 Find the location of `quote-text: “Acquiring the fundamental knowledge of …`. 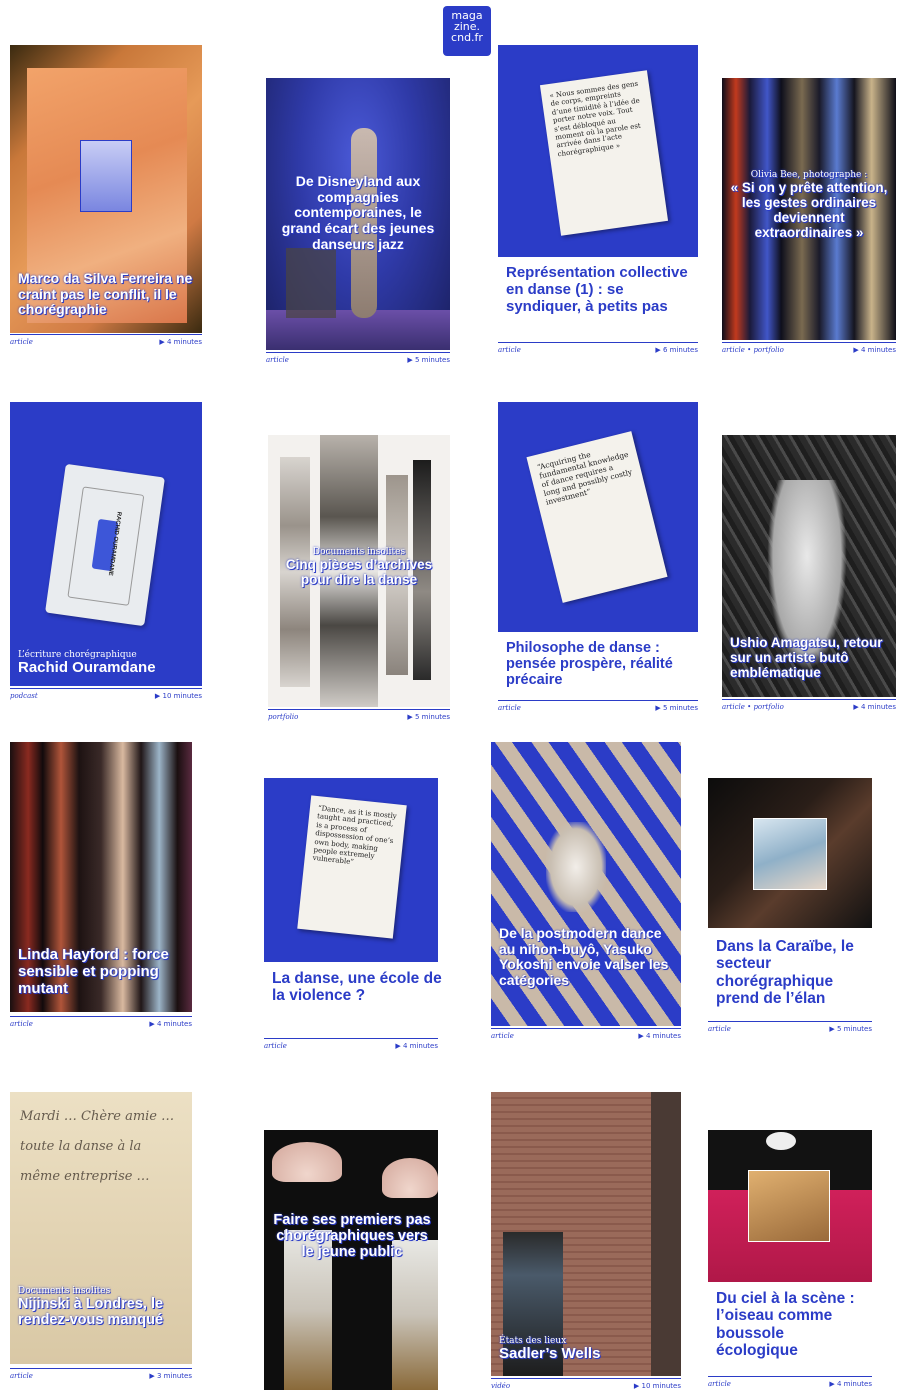

quote-text: “Acquiring the fundamental knowledge of … is located at coordinates (585, 478).